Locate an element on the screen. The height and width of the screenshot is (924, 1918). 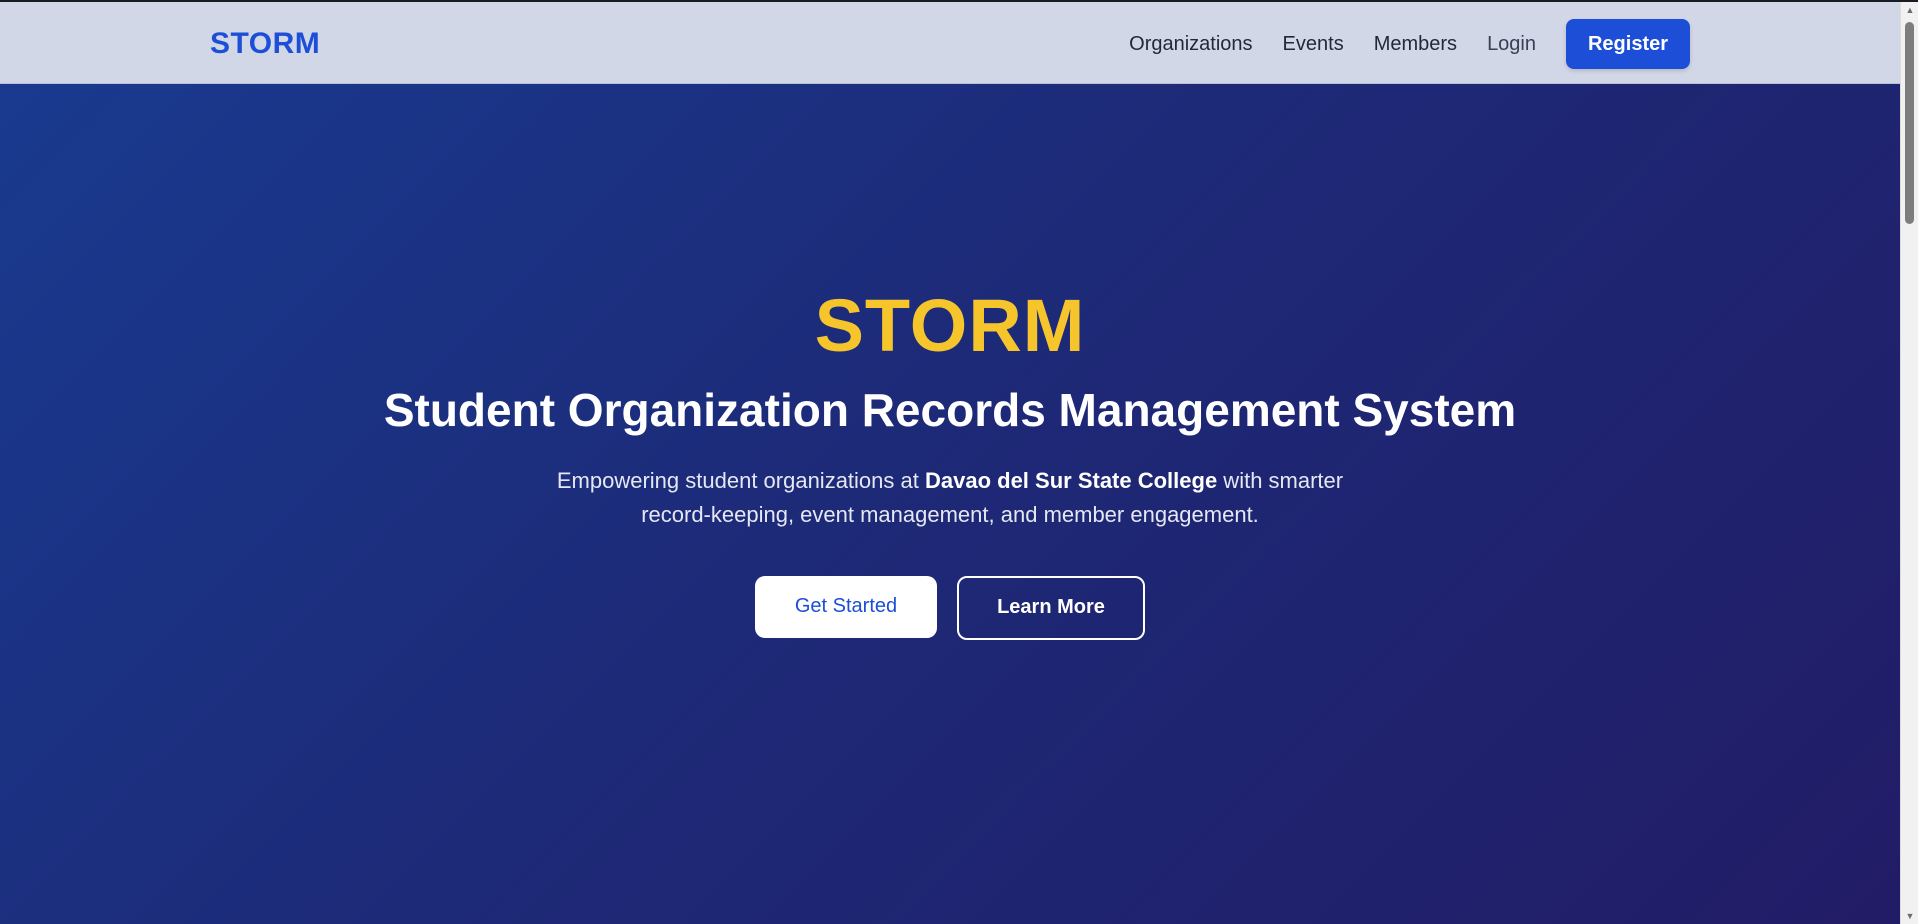
learn-more-button: Learn More is located at coordinates (1051, 607).